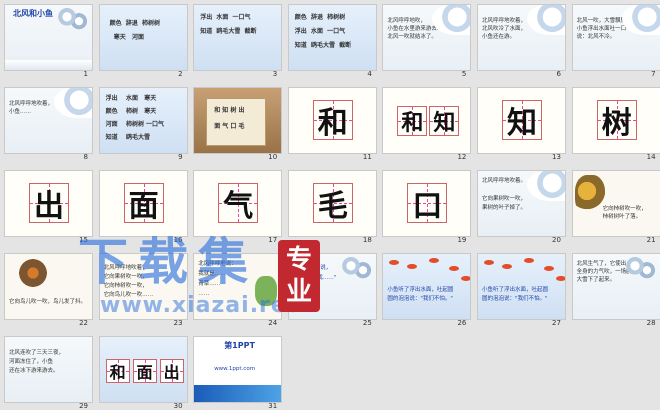  I want to click on slide-thumbnail-cell: 北风呼呼地吹， 小鱼在水里游来游去…… 北风一吹就结冰了。 5, so click(426, 43).